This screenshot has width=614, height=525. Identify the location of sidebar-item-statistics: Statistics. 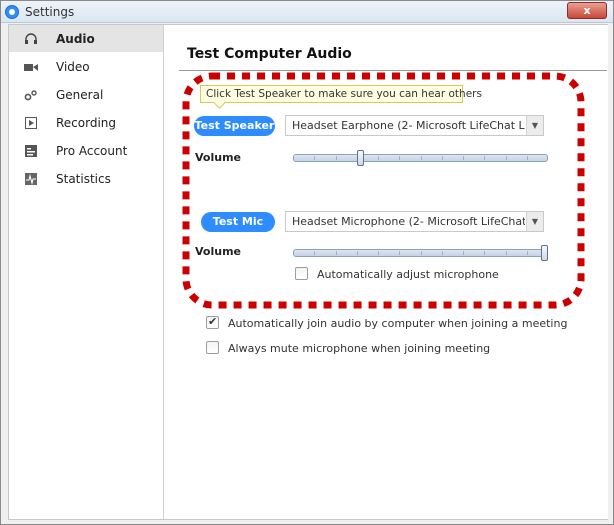
(86, 178).